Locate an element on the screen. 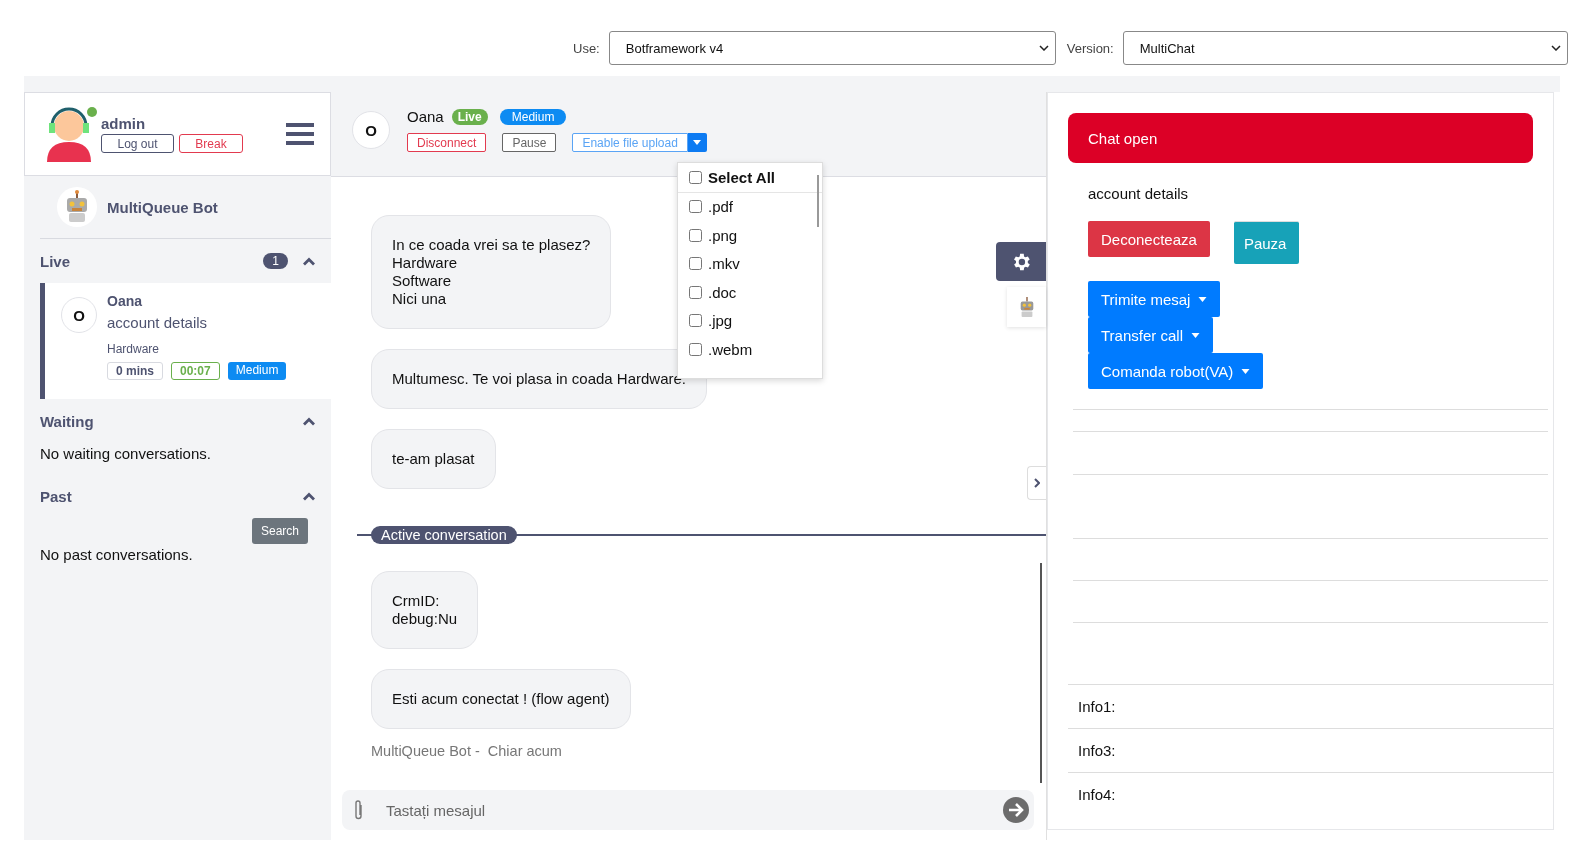 This screenshot has height=850, width=1583. version-select: MultiChat is located at coordinates (1345, 48).